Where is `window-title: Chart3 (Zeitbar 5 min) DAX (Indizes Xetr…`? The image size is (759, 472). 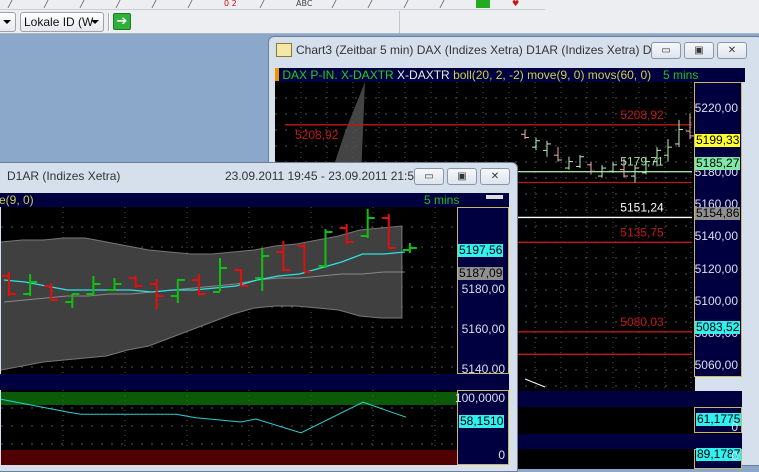 window-title: Chart3 (Zeitbar 5 min) DAX (Indizes Xetr… is located at coordinates (479, 50).